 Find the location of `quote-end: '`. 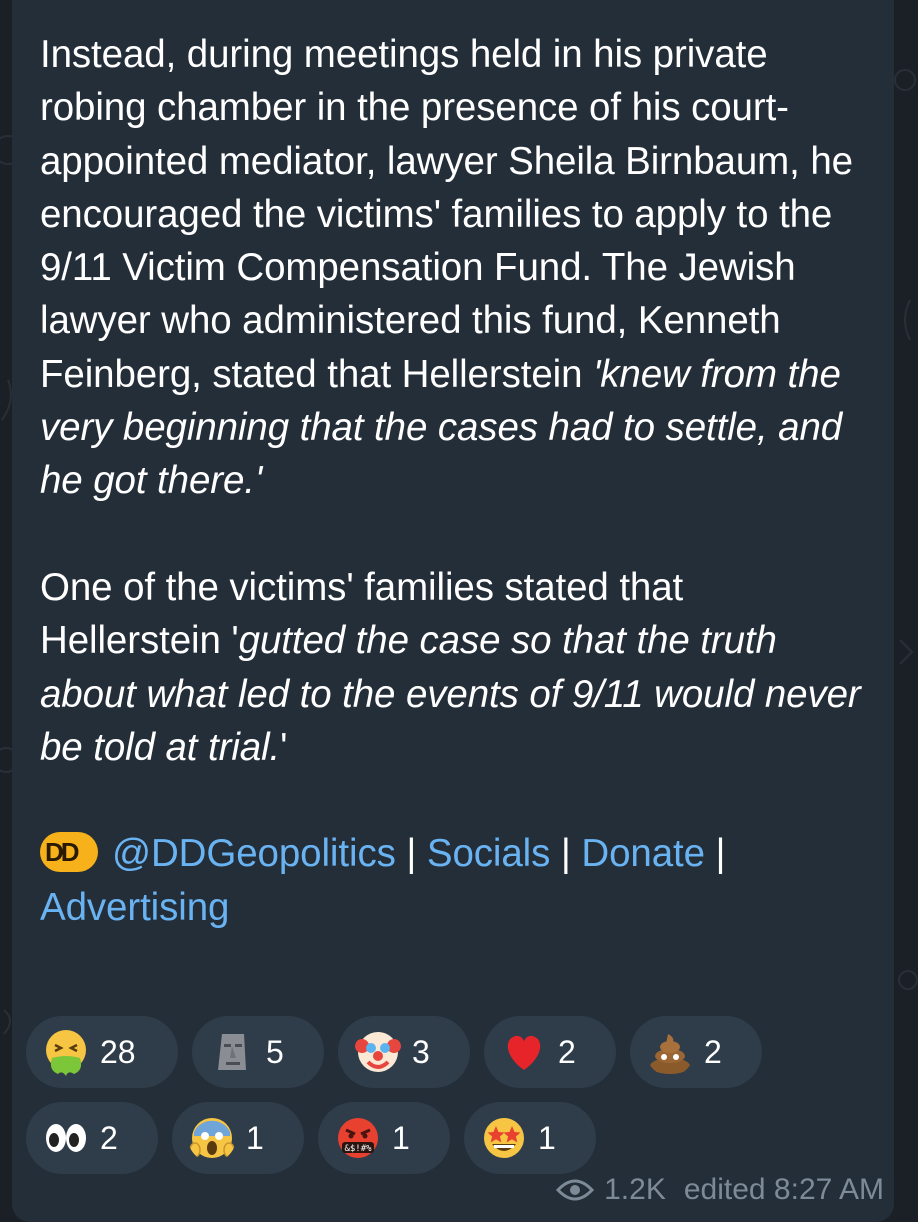

quote-end: ' is located at coordinates (284, 747).